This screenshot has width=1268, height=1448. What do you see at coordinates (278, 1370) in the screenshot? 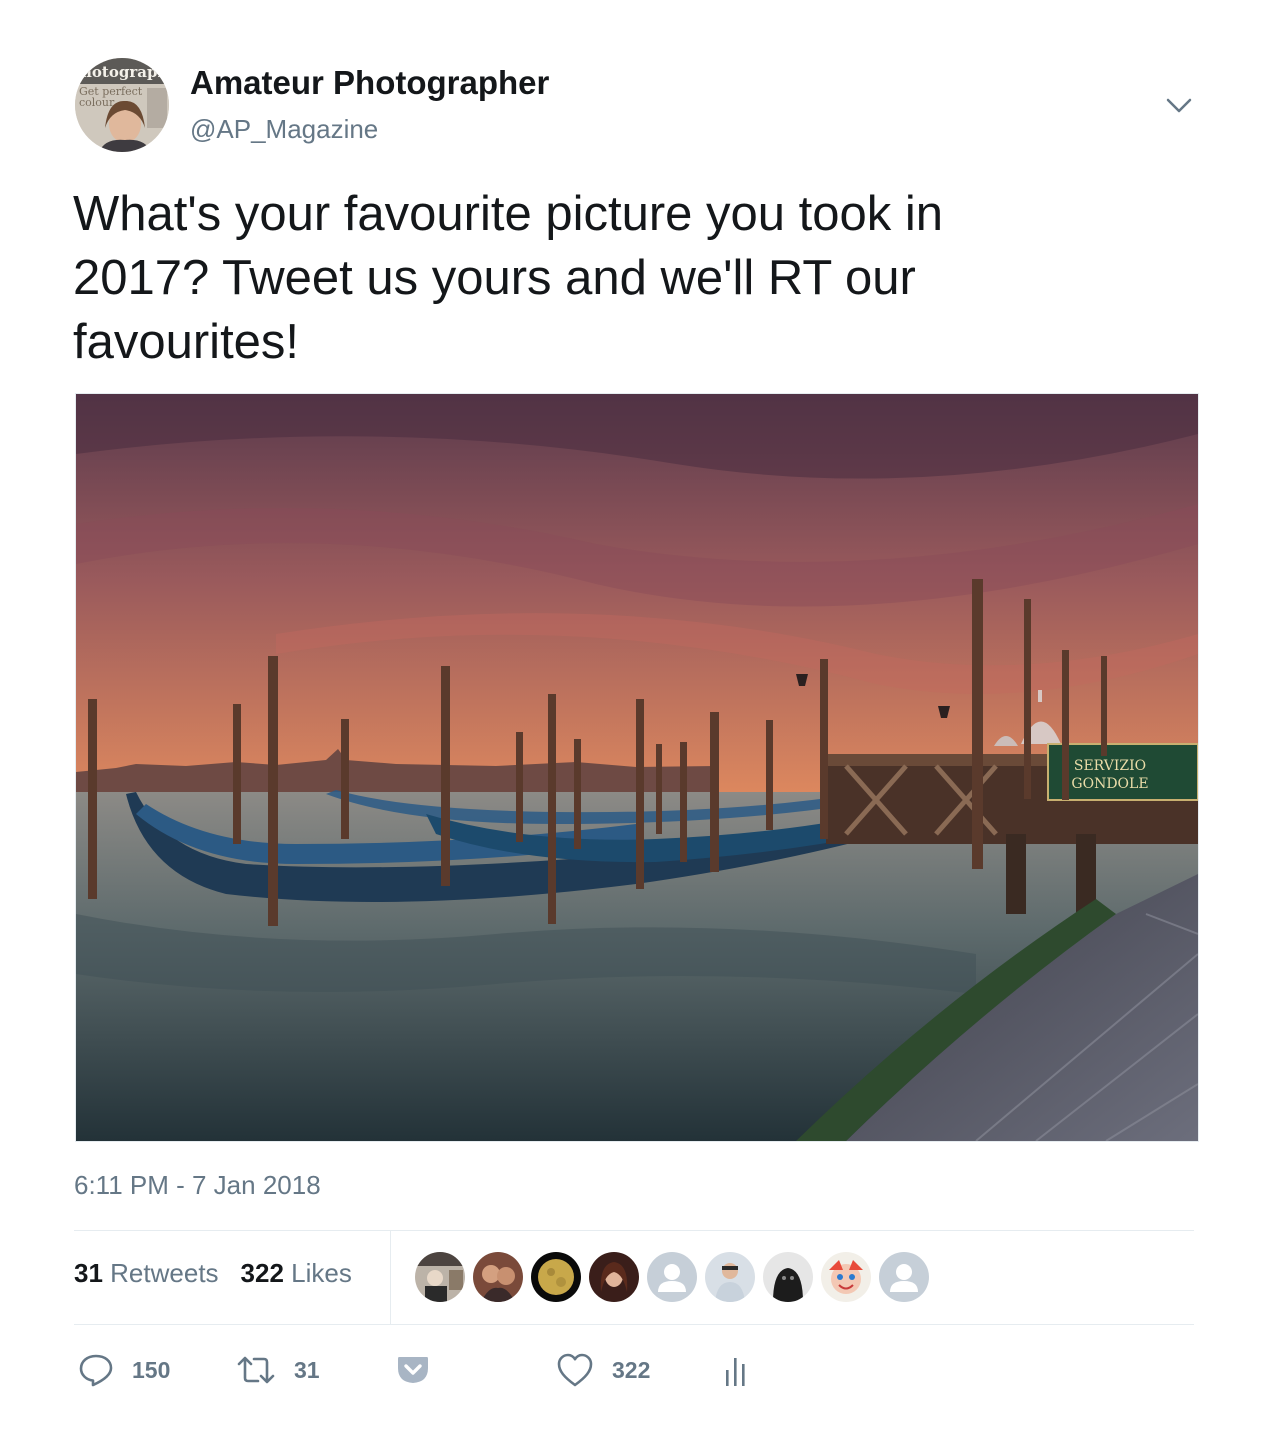
I see `retweet-button: 31` at bounding box center [278, 1370].